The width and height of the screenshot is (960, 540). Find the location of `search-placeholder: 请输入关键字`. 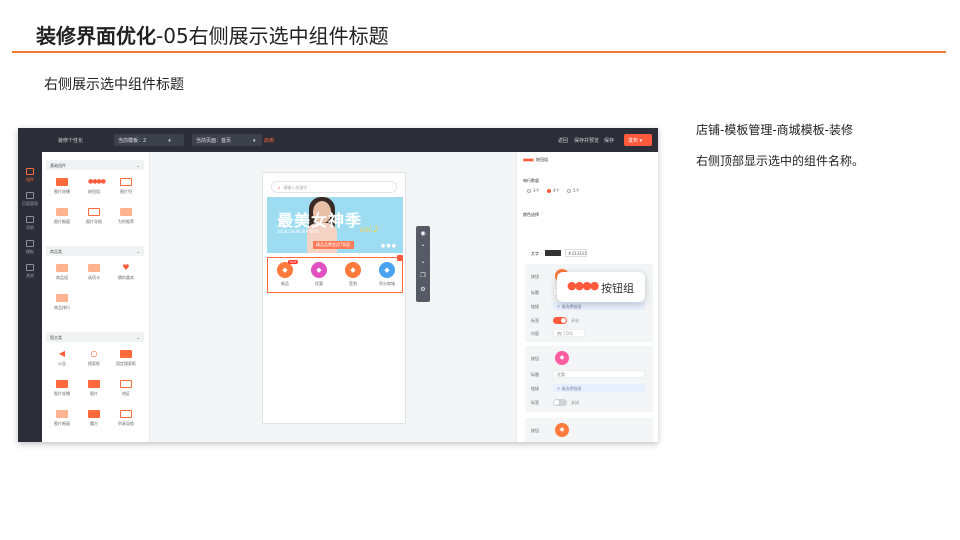

search-placeholder: 请输入关键字 is located at coordinates (295, 187).